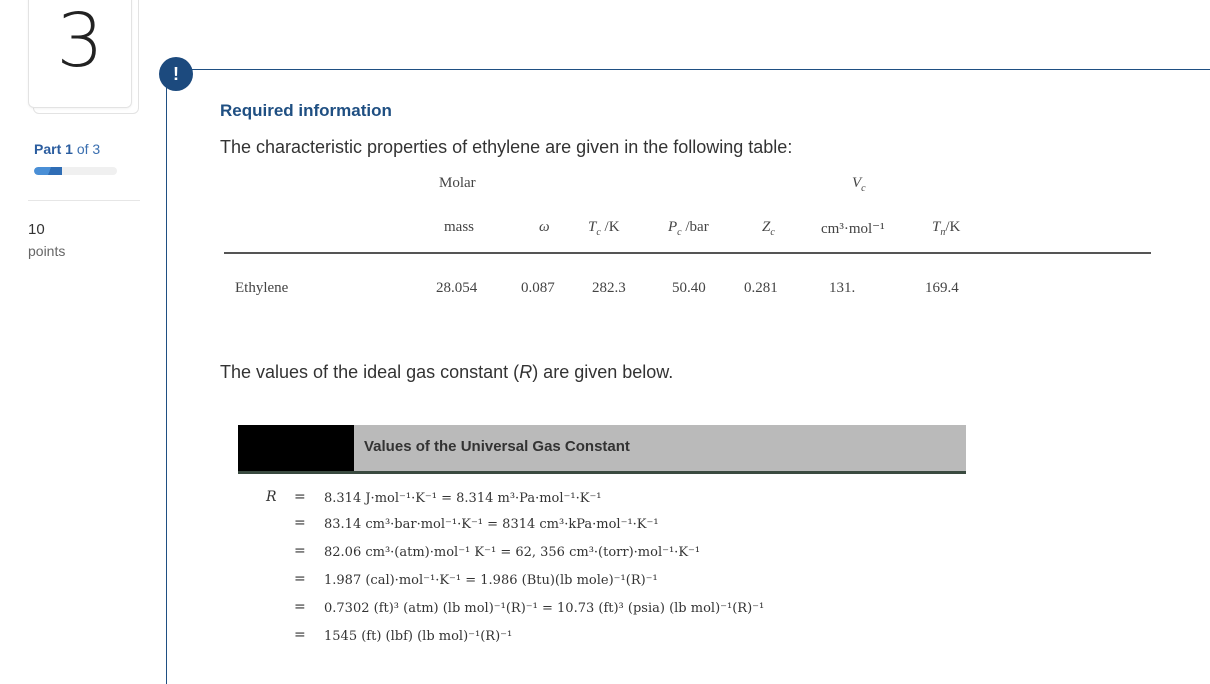  What do you see at coordinates (296, 448) in the screenshot?
I see `header-black-block` at bounding box center [296, 448].